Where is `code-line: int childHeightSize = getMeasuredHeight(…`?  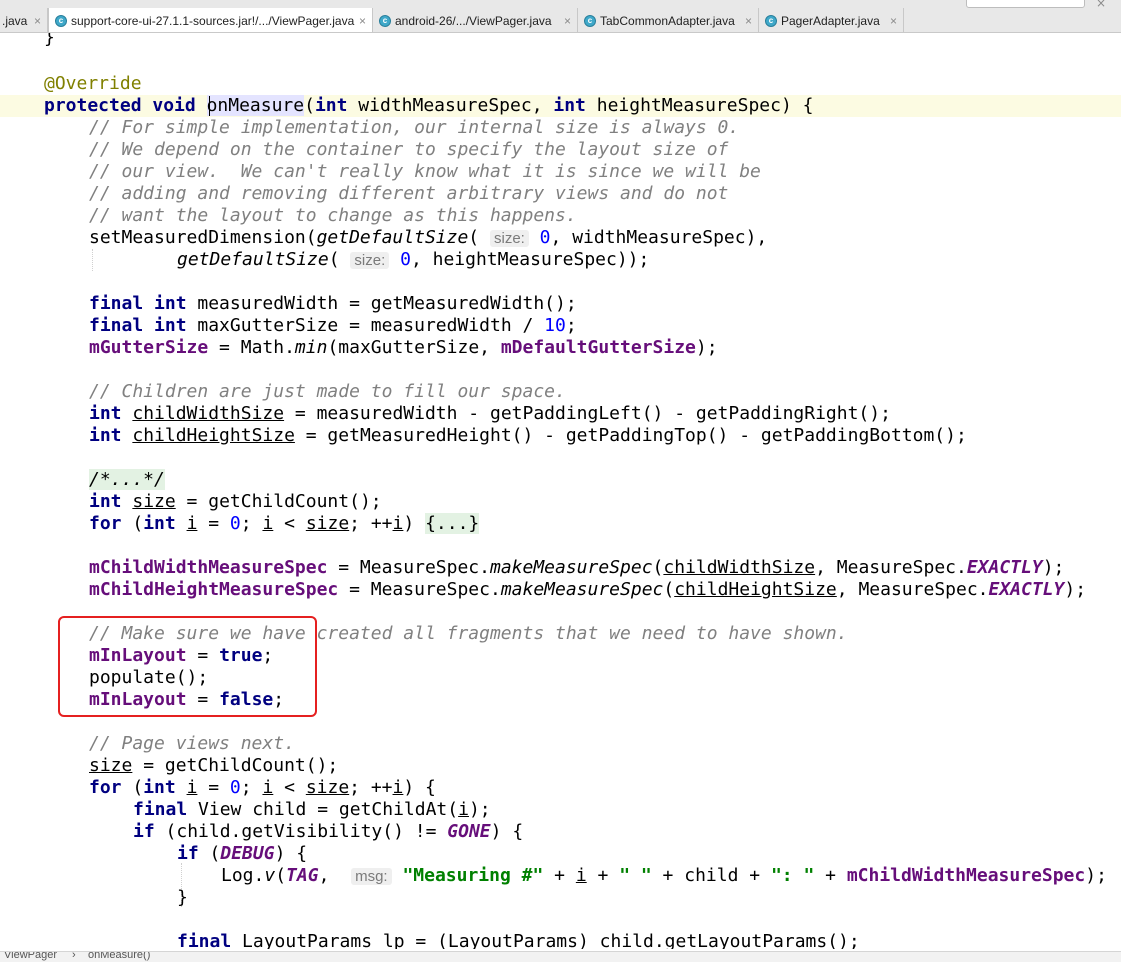 code-line: int childHeightSize = getMeasuredHeight(… is located at coordinates (528, 435).